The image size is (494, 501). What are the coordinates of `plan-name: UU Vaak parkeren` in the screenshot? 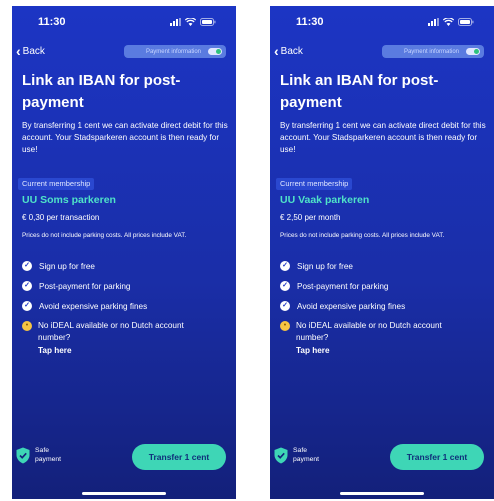 It's located at (325, 200).